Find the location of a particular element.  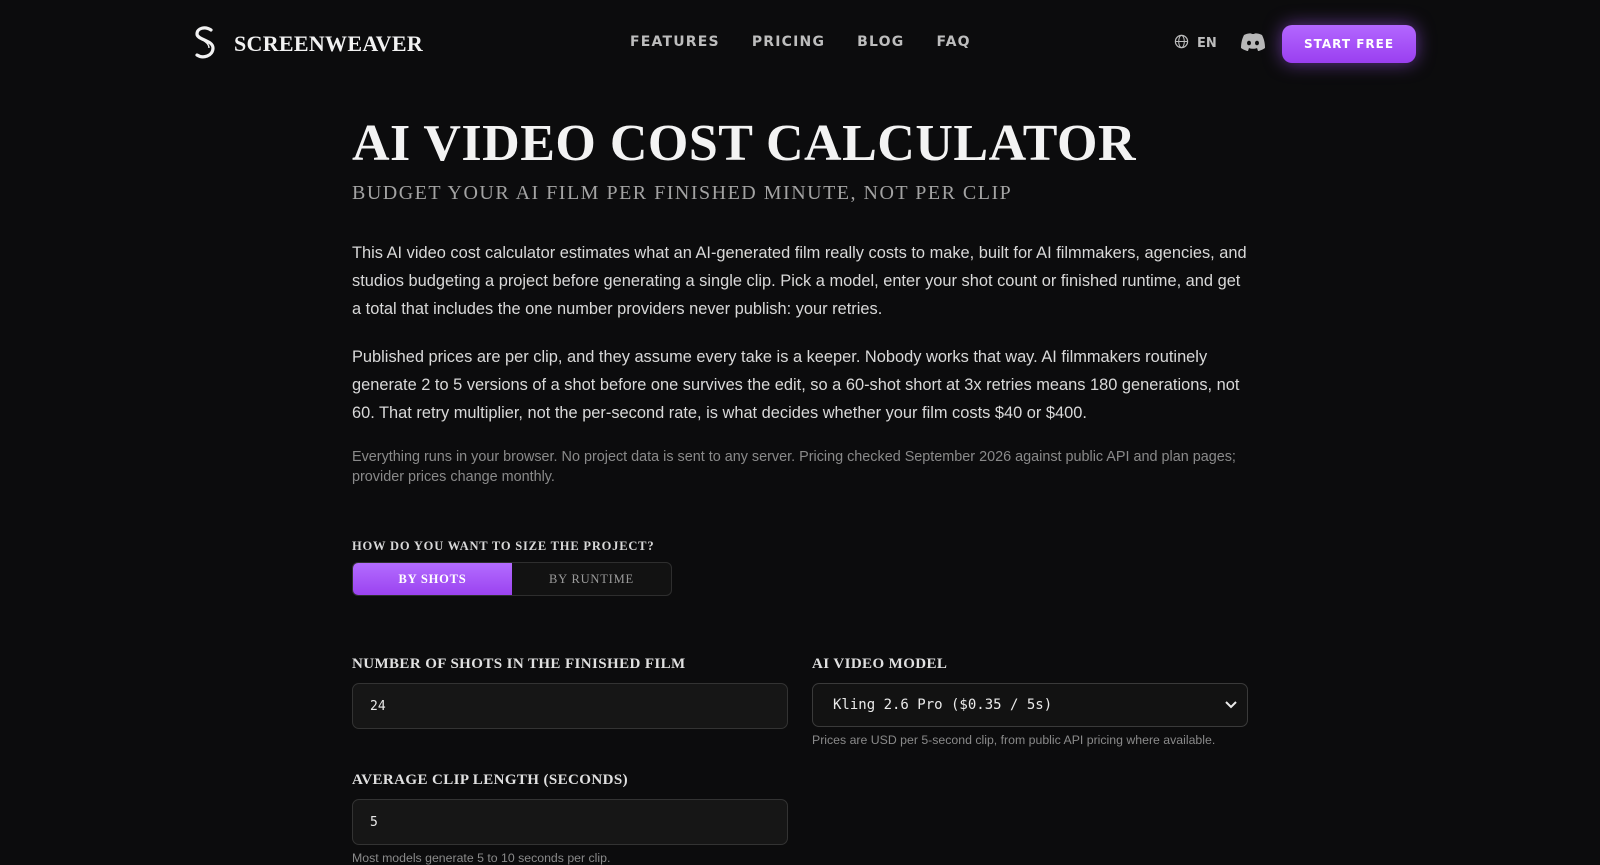

start-free-button: START FREE is located at coordinates (1349, 44).